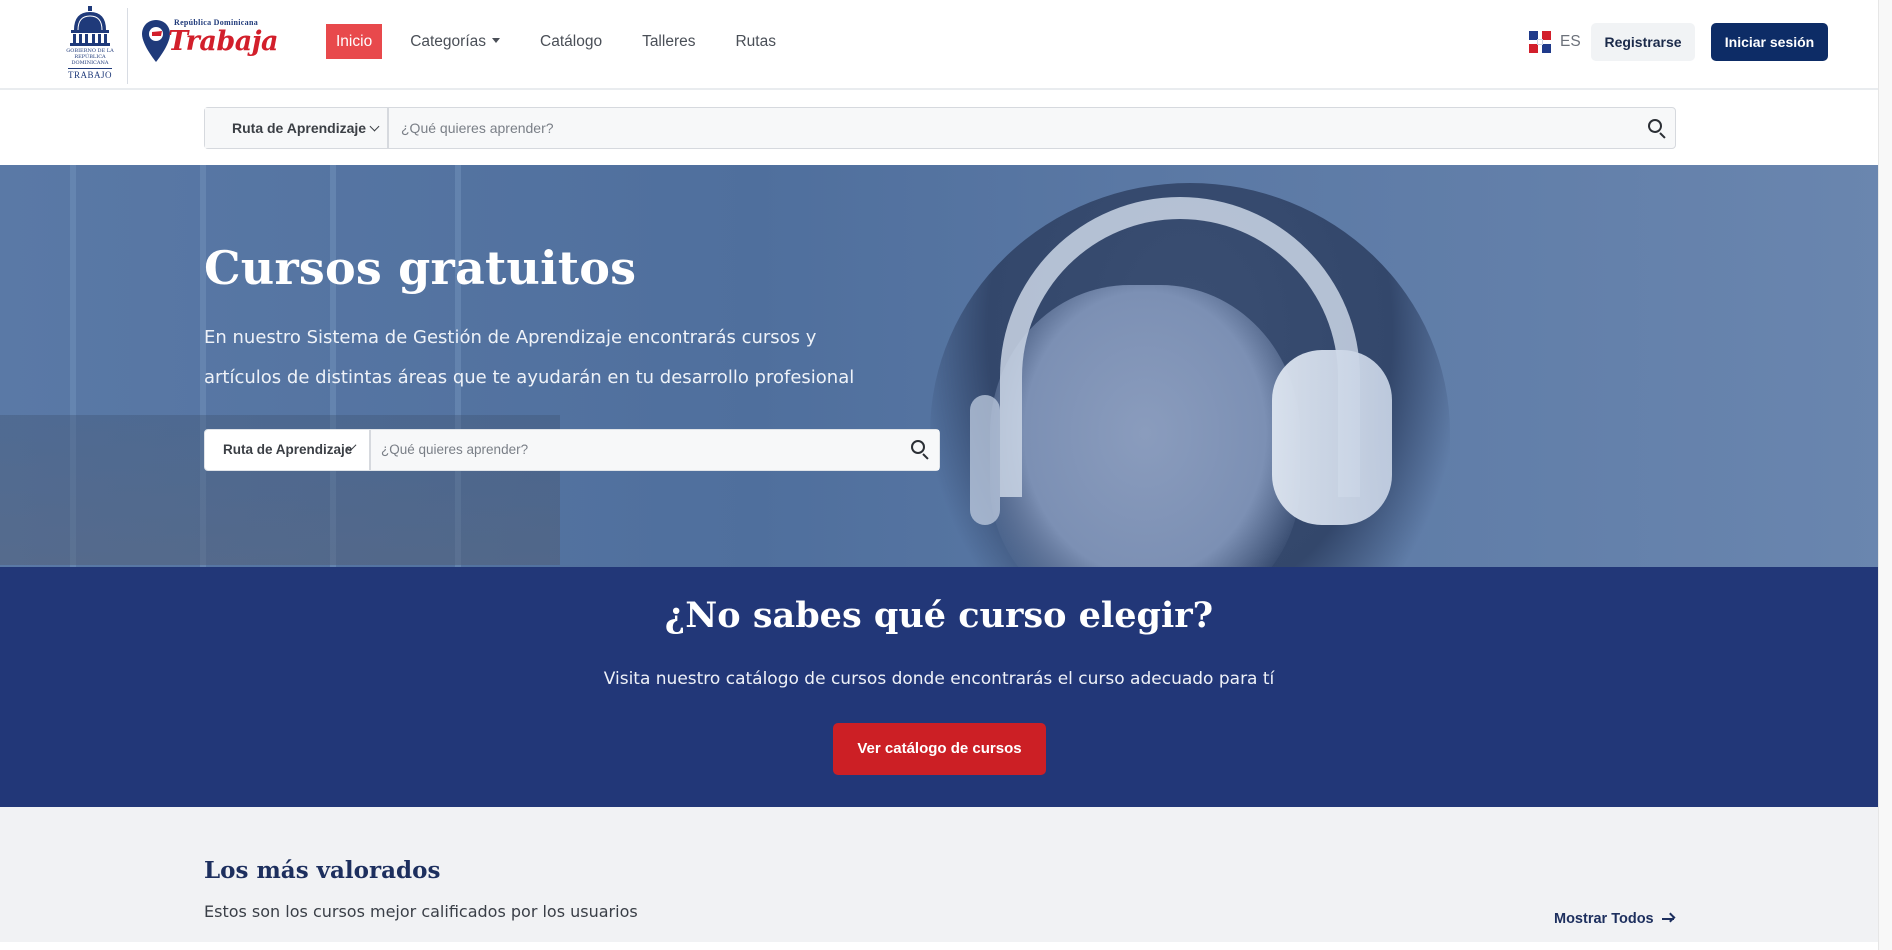  What do you see at coordinates (420, 268) in the screenshot?
I see `hero-title: Cursos gratuitos` at bounding box center [420, 268].